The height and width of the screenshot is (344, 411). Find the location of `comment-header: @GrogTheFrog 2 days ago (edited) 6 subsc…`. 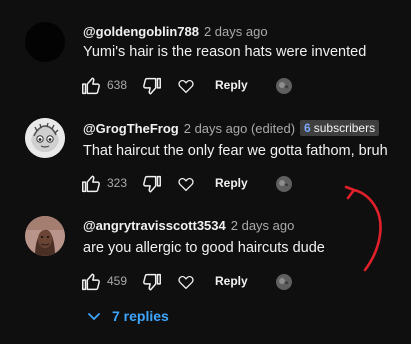

comment-header: @GrogTheFrog 2 days ago (edited) 6 subsc… is located at coordinates (231, 128).